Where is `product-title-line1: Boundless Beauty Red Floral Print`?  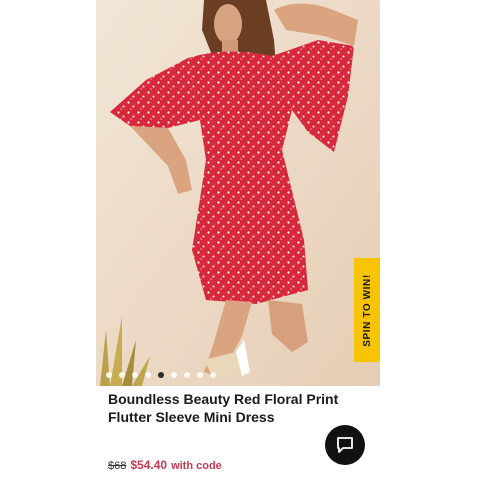
product-title-line1: Boundless Beauty Red Floral Print is located at coordinates (223, 399).